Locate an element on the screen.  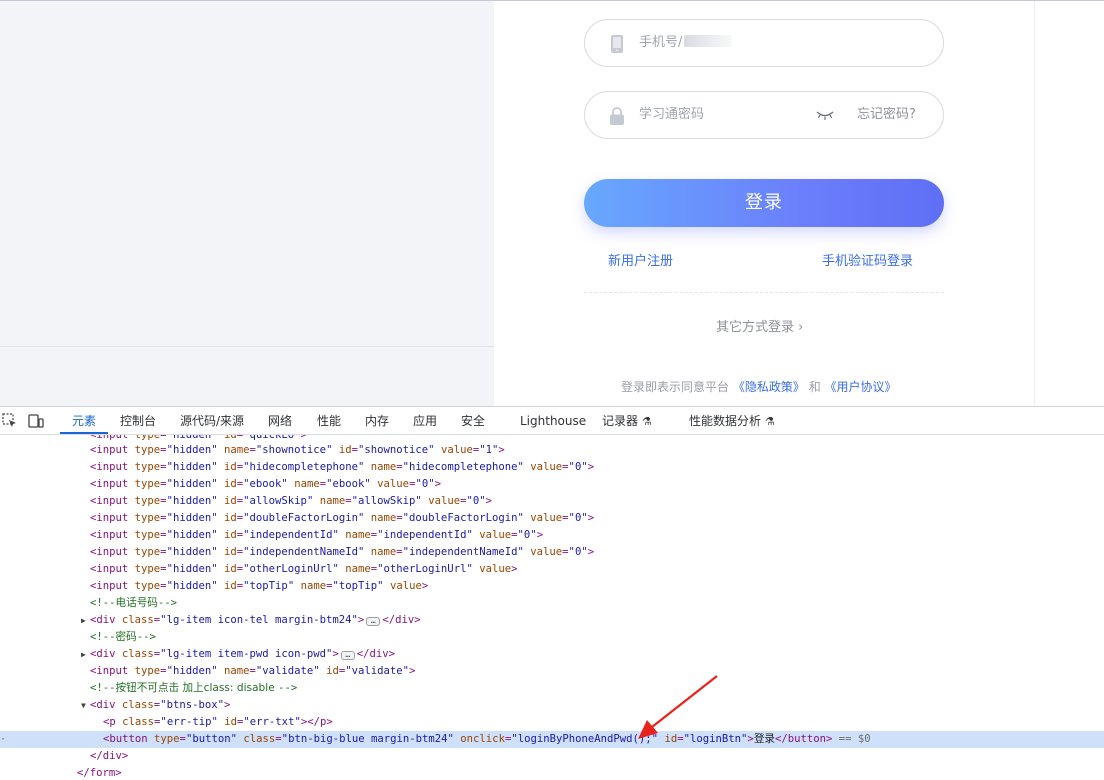
password-field: 学习通密码 忘记密码? is located at coordinates (764, 115).